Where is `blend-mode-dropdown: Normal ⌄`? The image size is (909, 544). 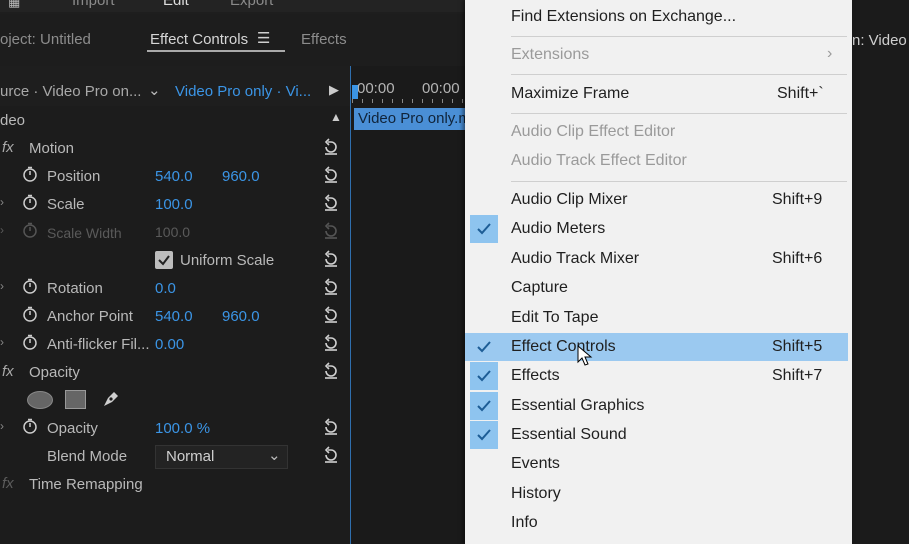
blend-mode-dropdown: Normal ⌄ is located at coordinates (221, 457).